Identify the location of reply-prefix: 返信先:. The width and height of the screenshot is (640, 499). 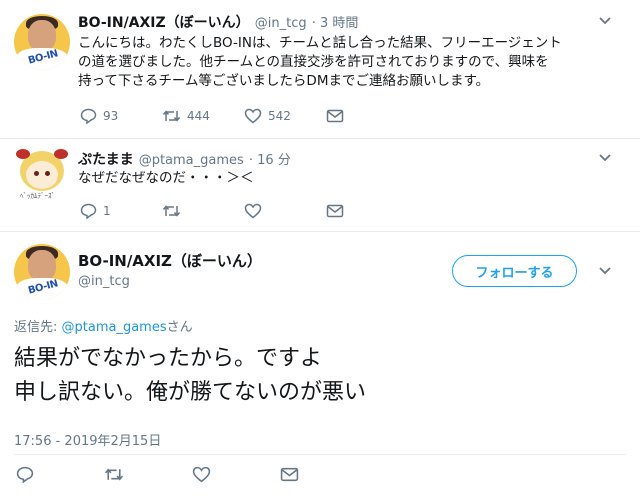
(38, 327).